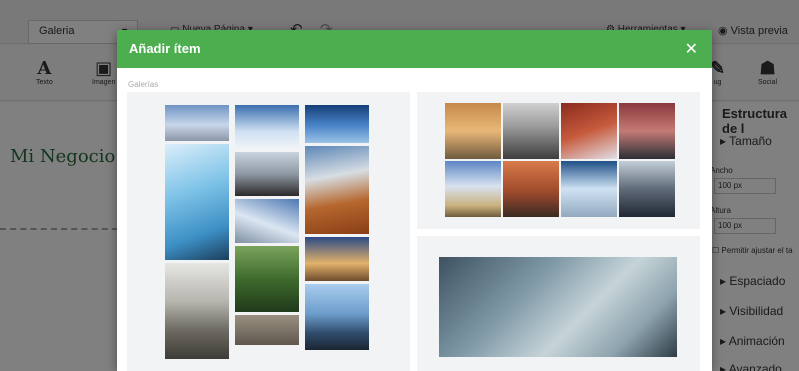 The image size is (799, 371). What do you see at coordinates (759, 31) in the screenshot?
I see `preview-label: Vista previa` at bounding box center [759, 31].